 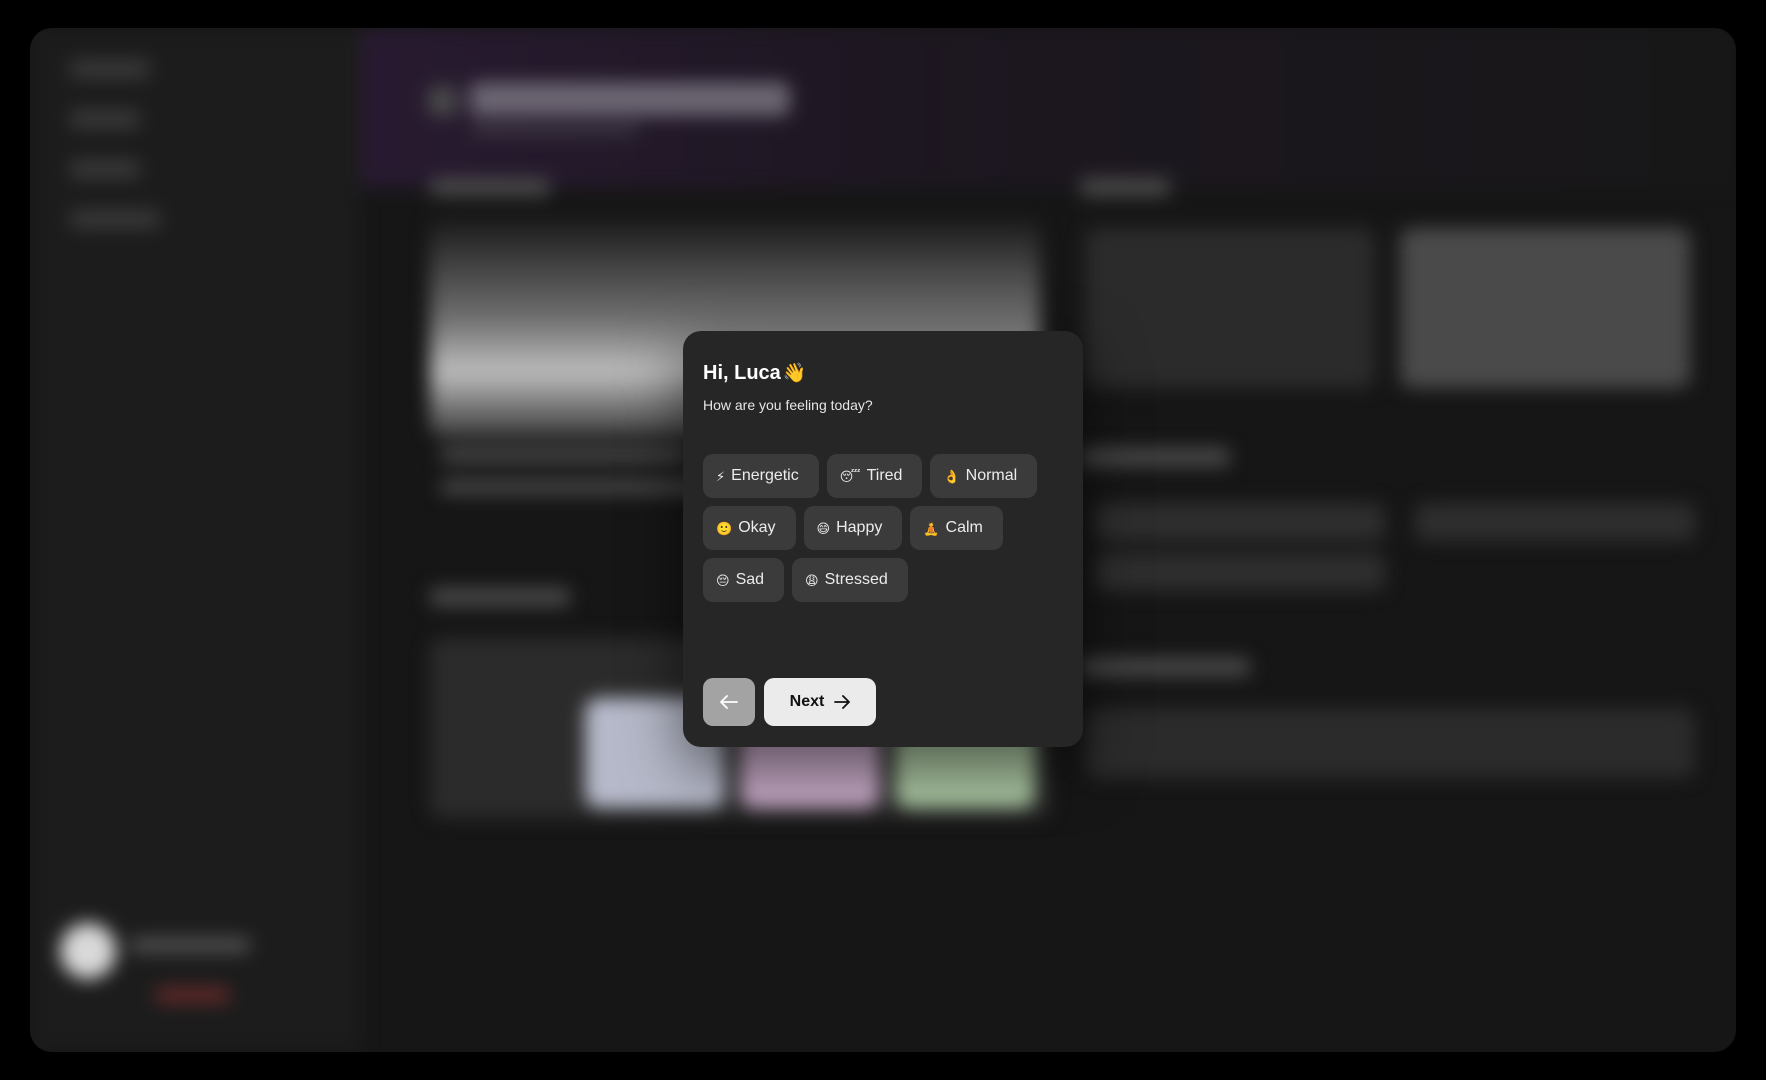 What do you see at coordinates (110, 69) in the screenshot?
I see `sidebar-logo` at bounding box center [110, 69].